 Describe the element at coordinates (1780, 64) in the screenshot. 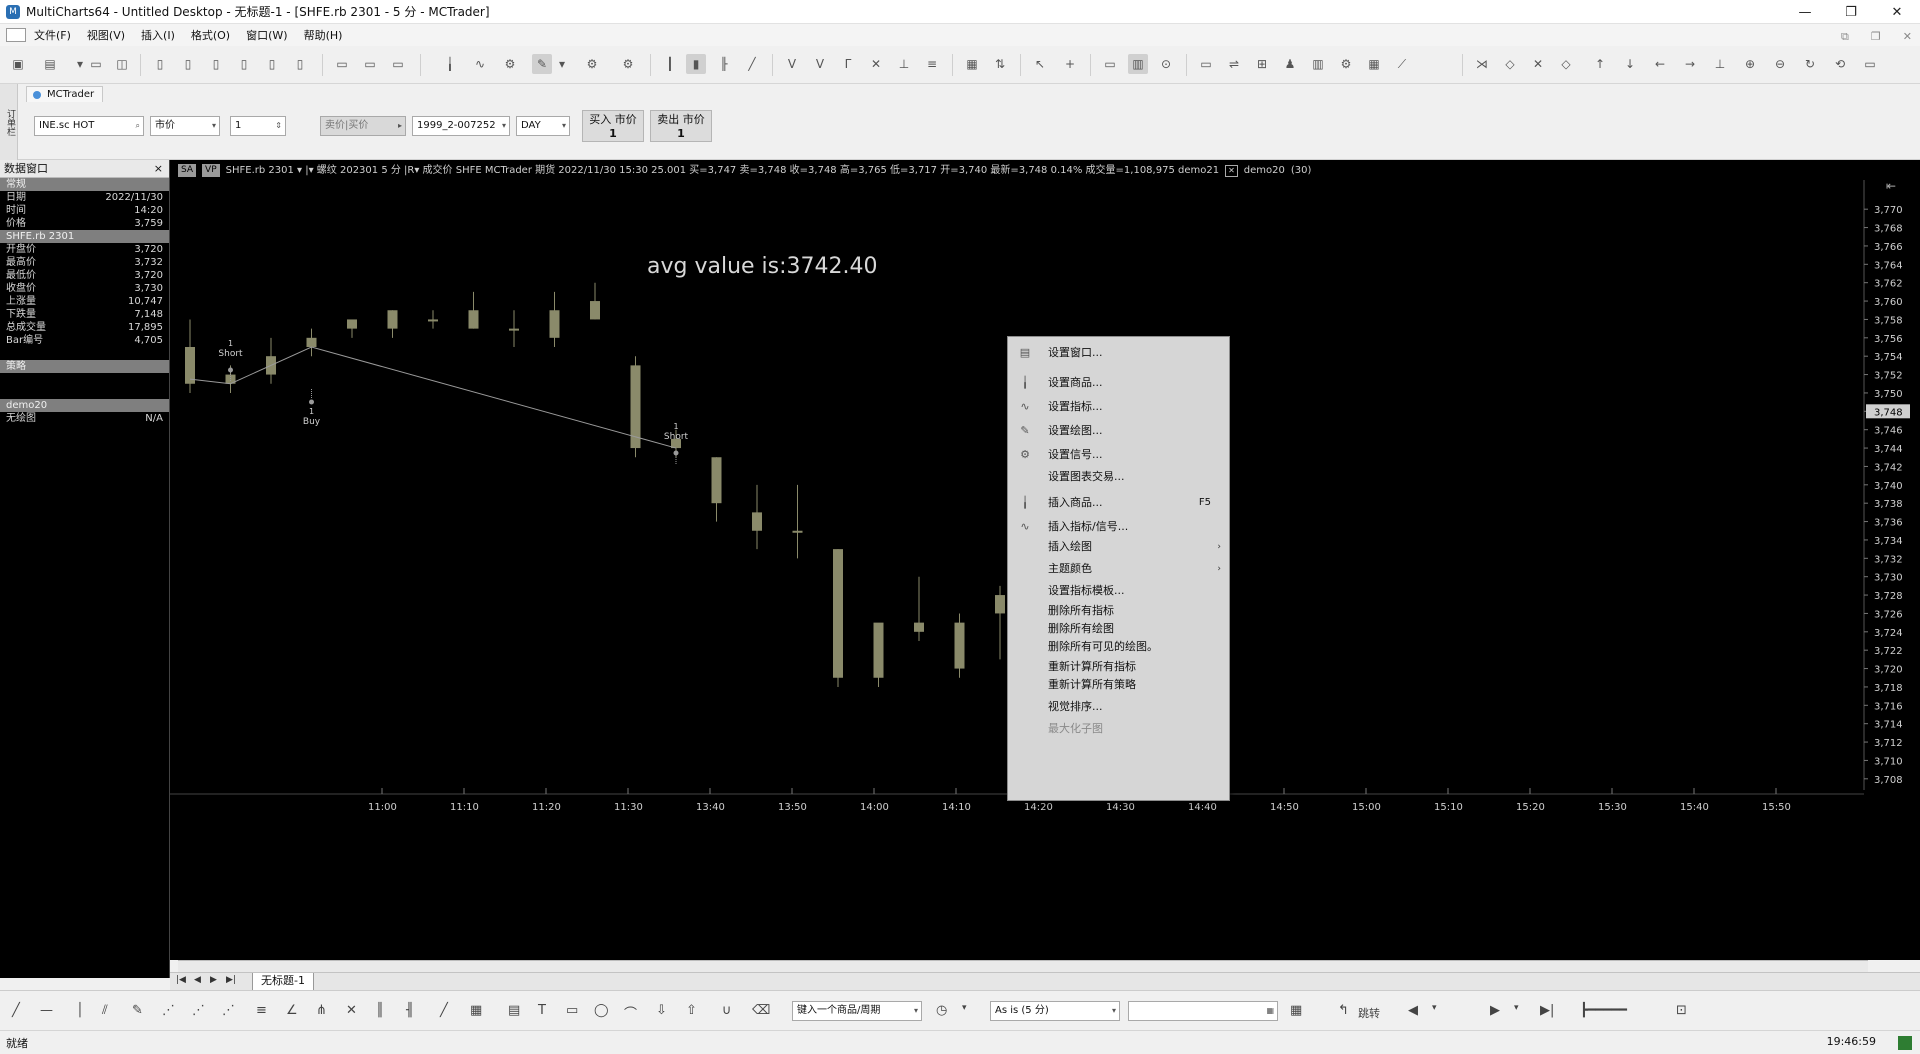

I see `zoom-out-icon: ⊖` at that location.